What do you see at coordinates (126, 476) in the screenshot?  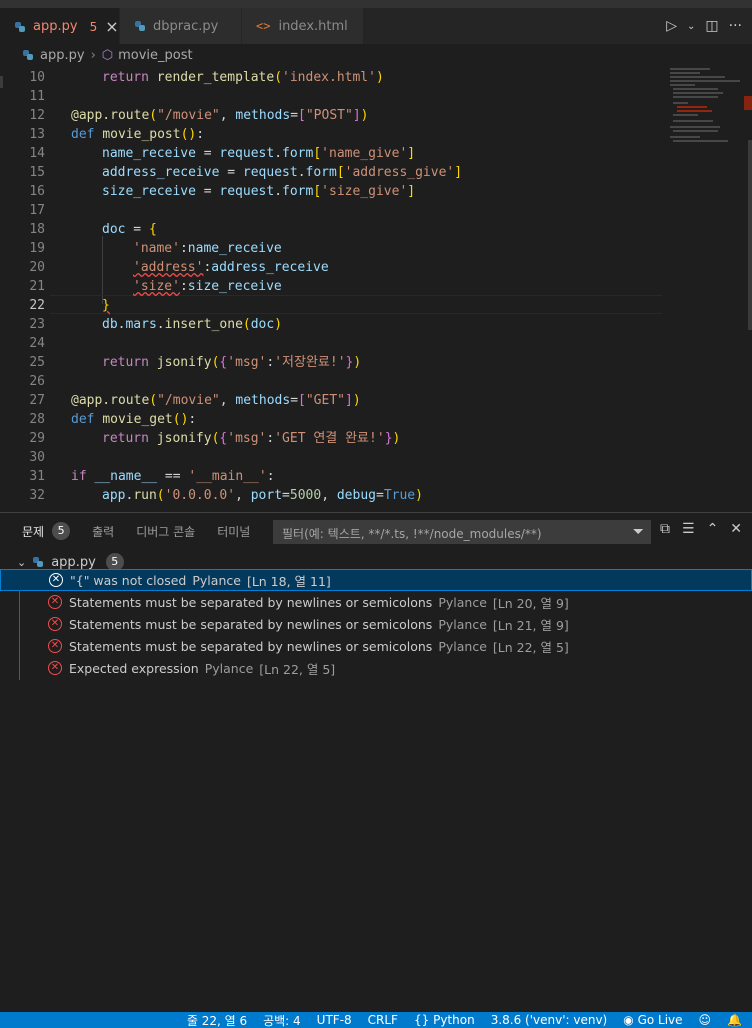 I see `token: __name__` at bounding box center [126, 476].